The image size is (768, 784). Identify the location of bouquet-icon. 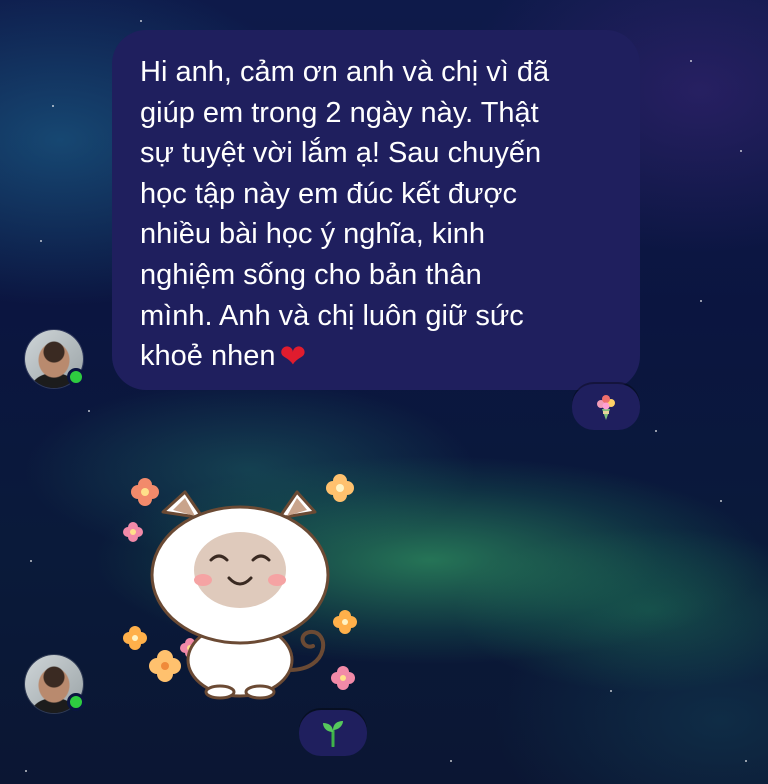
(606, 407).